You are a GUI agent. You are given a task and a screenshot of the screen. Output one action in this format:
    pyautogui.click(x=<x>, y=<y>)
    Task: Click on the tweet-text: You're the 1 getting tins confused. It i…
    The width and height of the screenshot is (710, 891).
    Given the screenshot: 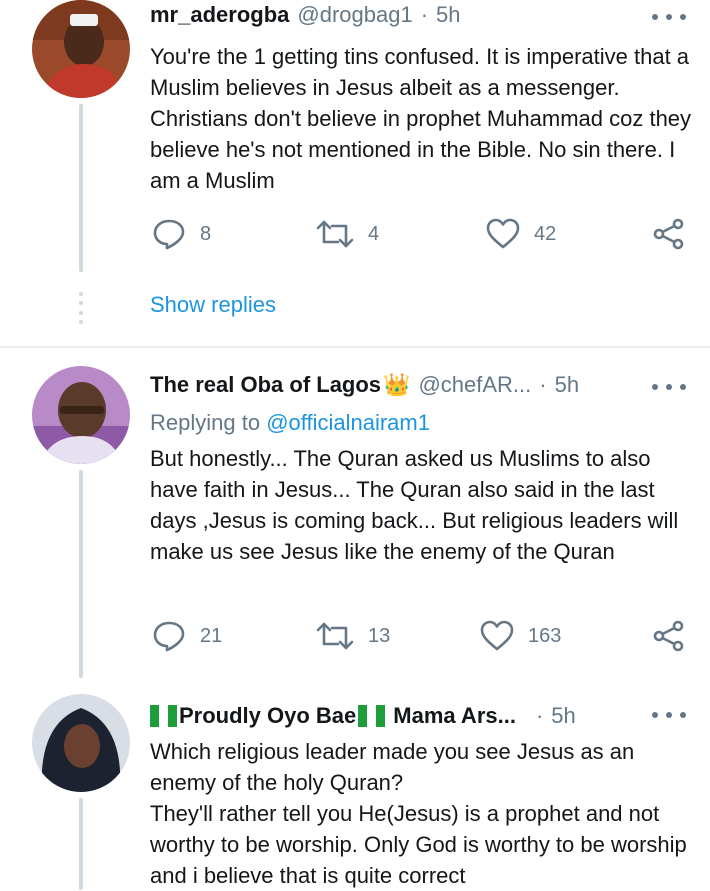 What is the action you would take?
    pyautogui.click(x=421, y=118)
    